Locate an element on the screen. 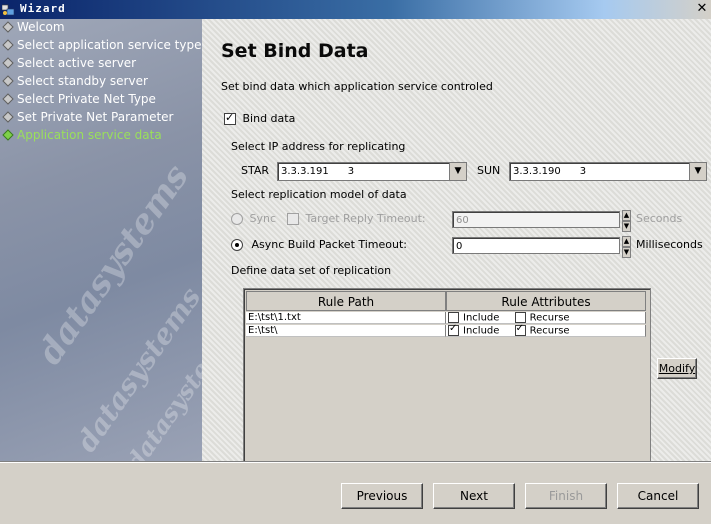 This screenshot has height=524, width=711. step-select-service-type: Select application service type is located at coordinates (101, 45).